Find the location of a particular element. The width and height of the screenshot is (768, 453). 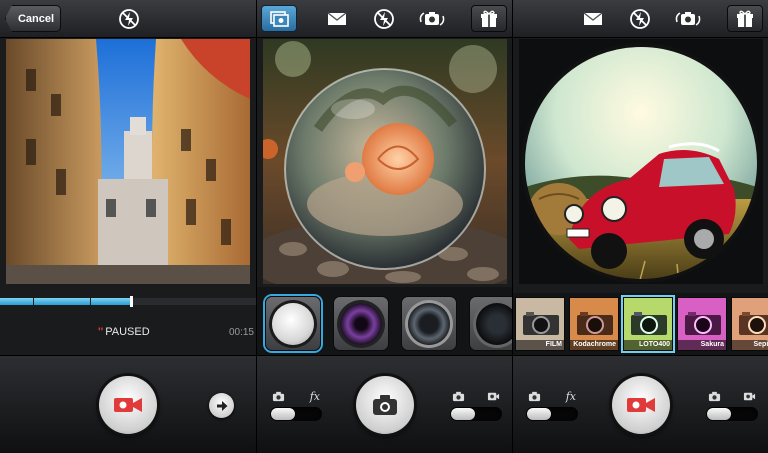

film-option: Kodachrome is located at coordinates (594, 324).